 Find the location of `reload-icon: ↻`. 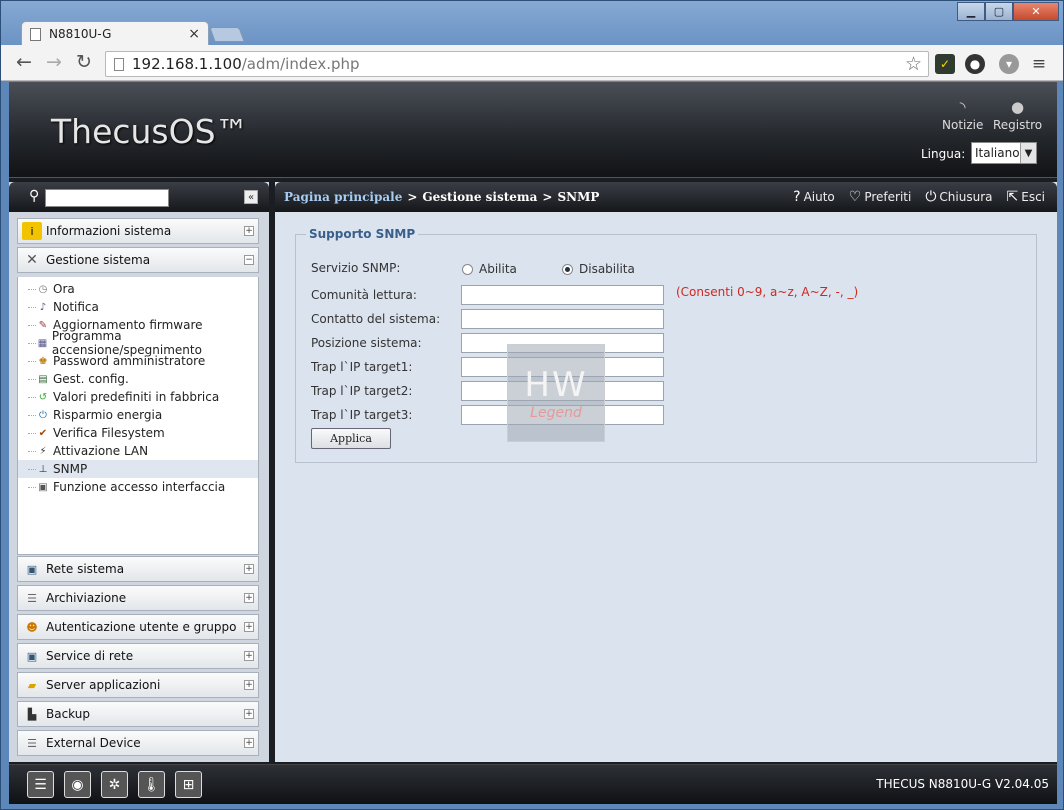

reload-icon: ↻ is located at coordinates (84, 62).